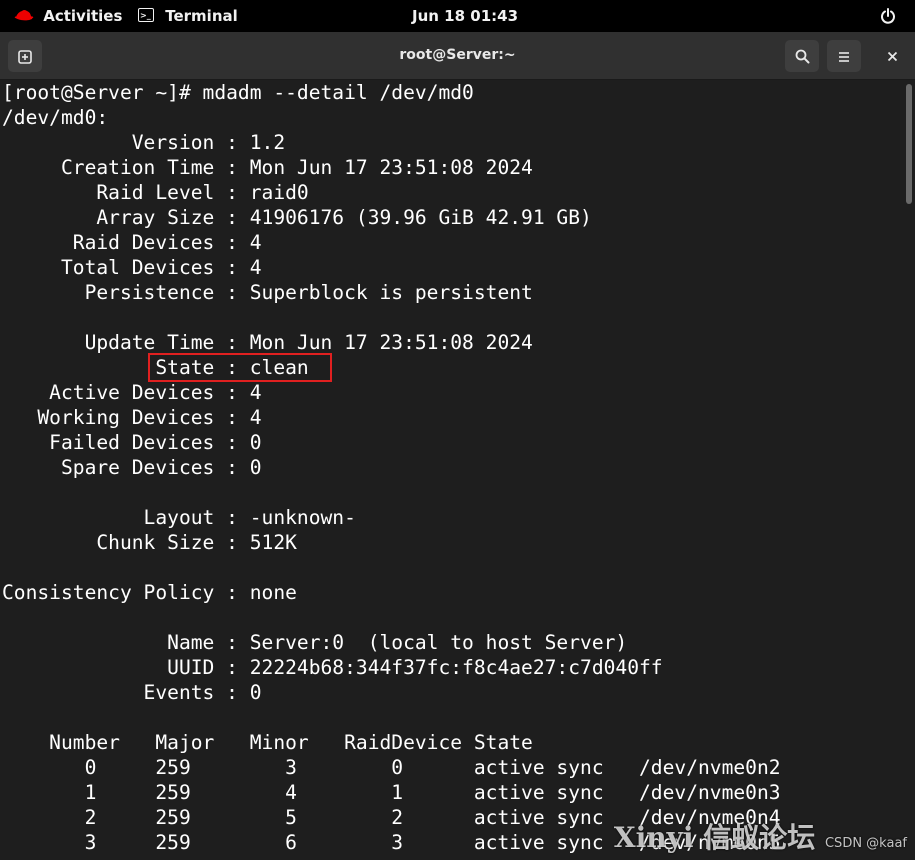 This screenshot has height=860, width=915. I want to click on app-menu-terminal: Terminal, so click(188, 16).